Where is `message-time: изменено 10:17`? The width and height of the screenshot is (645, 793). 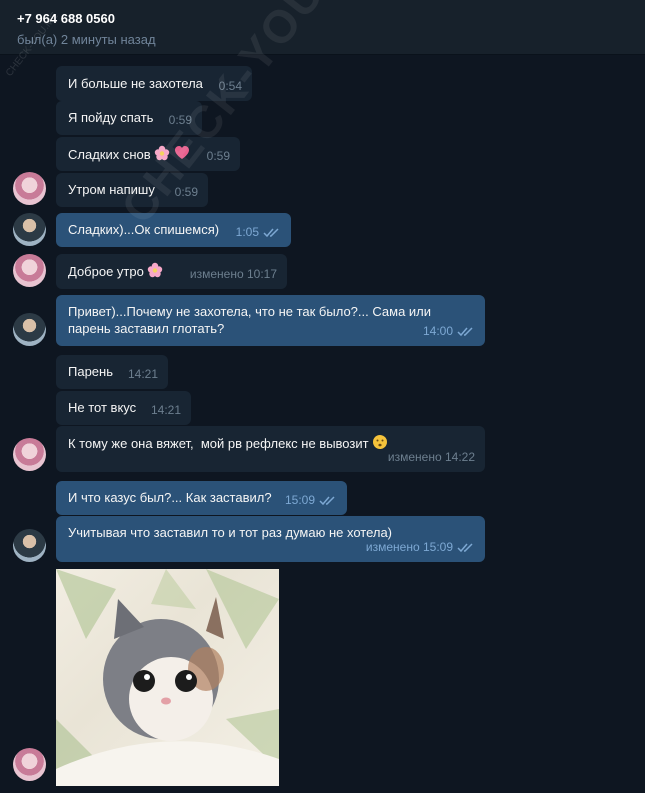 message-time: изменено 10:17 is located at coordinates (233, 274).